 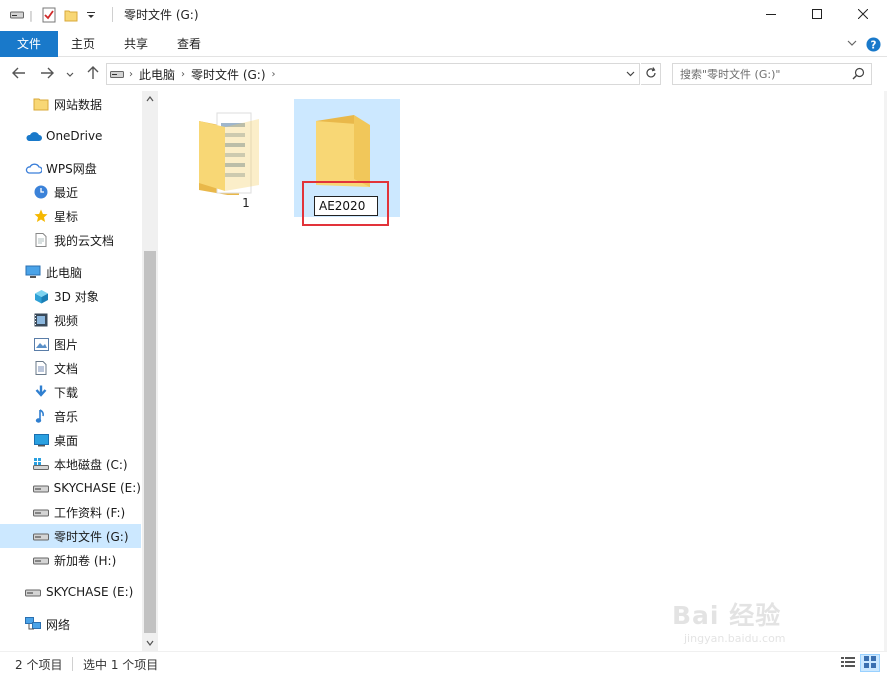 What do you see at coordinates (41, 104) in the screenshot?
I see `folder-icon` at bounding box center [41, 104].